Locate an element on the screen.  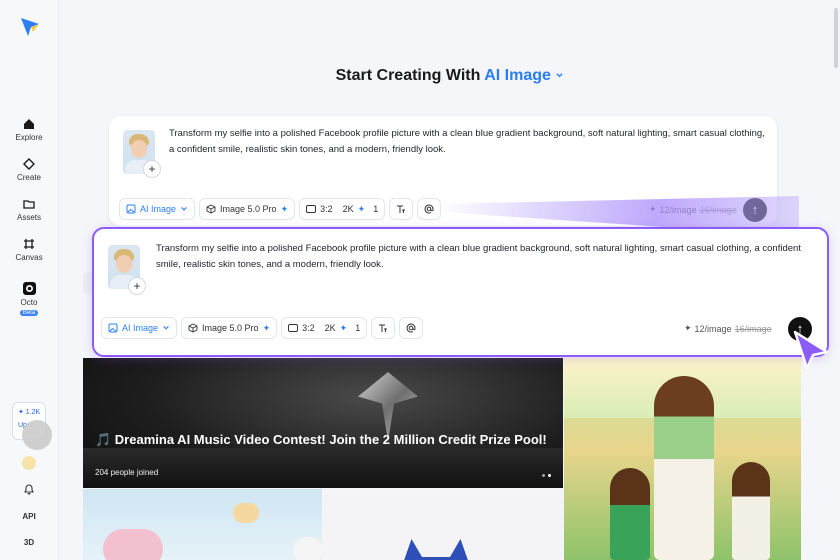
banner-participants: 204 people joined is located at coordinates (127, 472).